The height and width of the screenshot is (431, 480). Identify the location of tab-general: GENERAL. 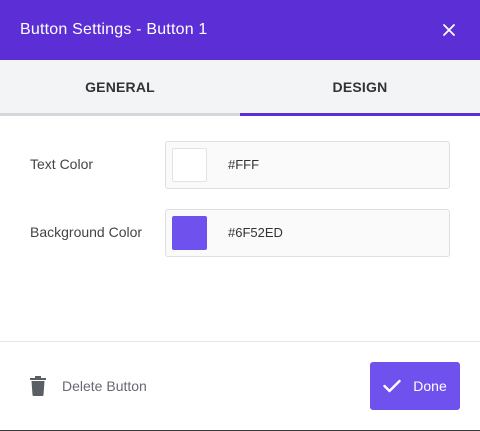
(120, 88).